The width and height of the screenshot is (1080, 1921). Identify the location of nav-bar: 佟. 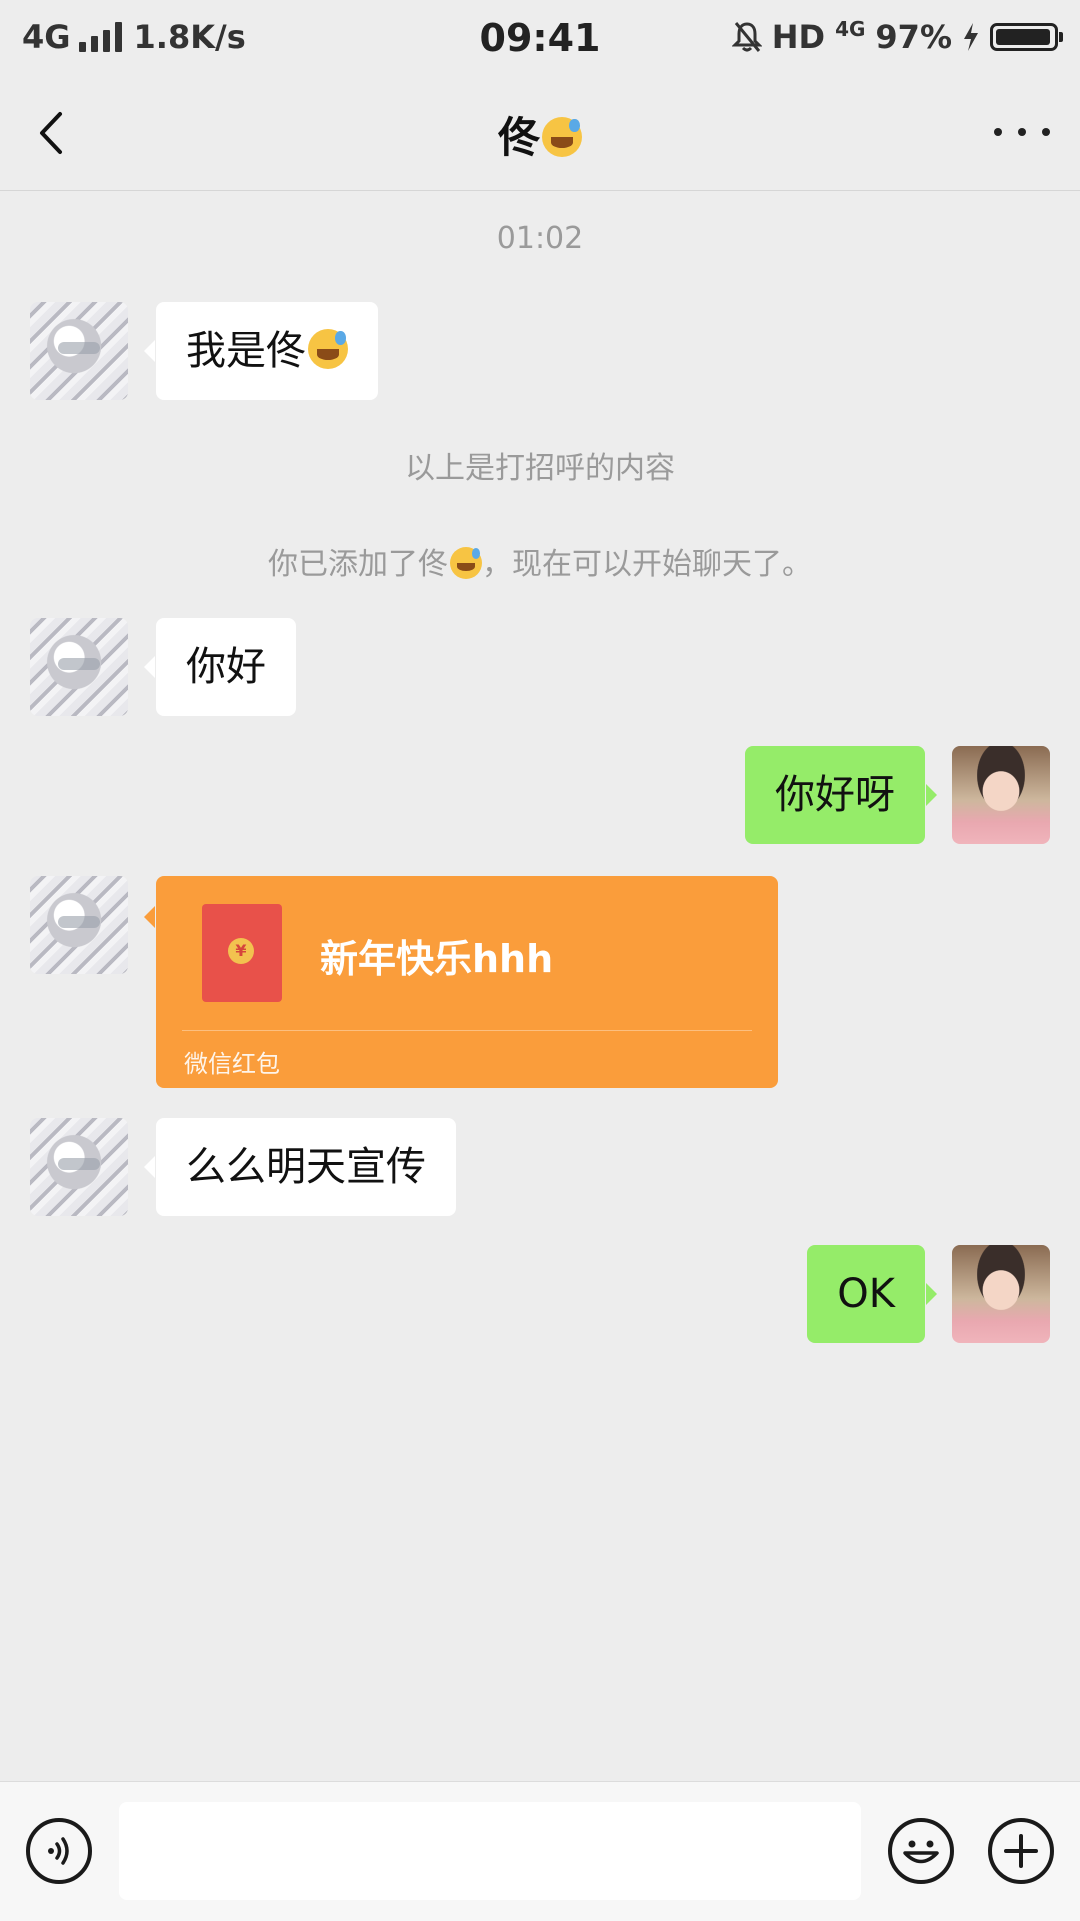
(540, 133).